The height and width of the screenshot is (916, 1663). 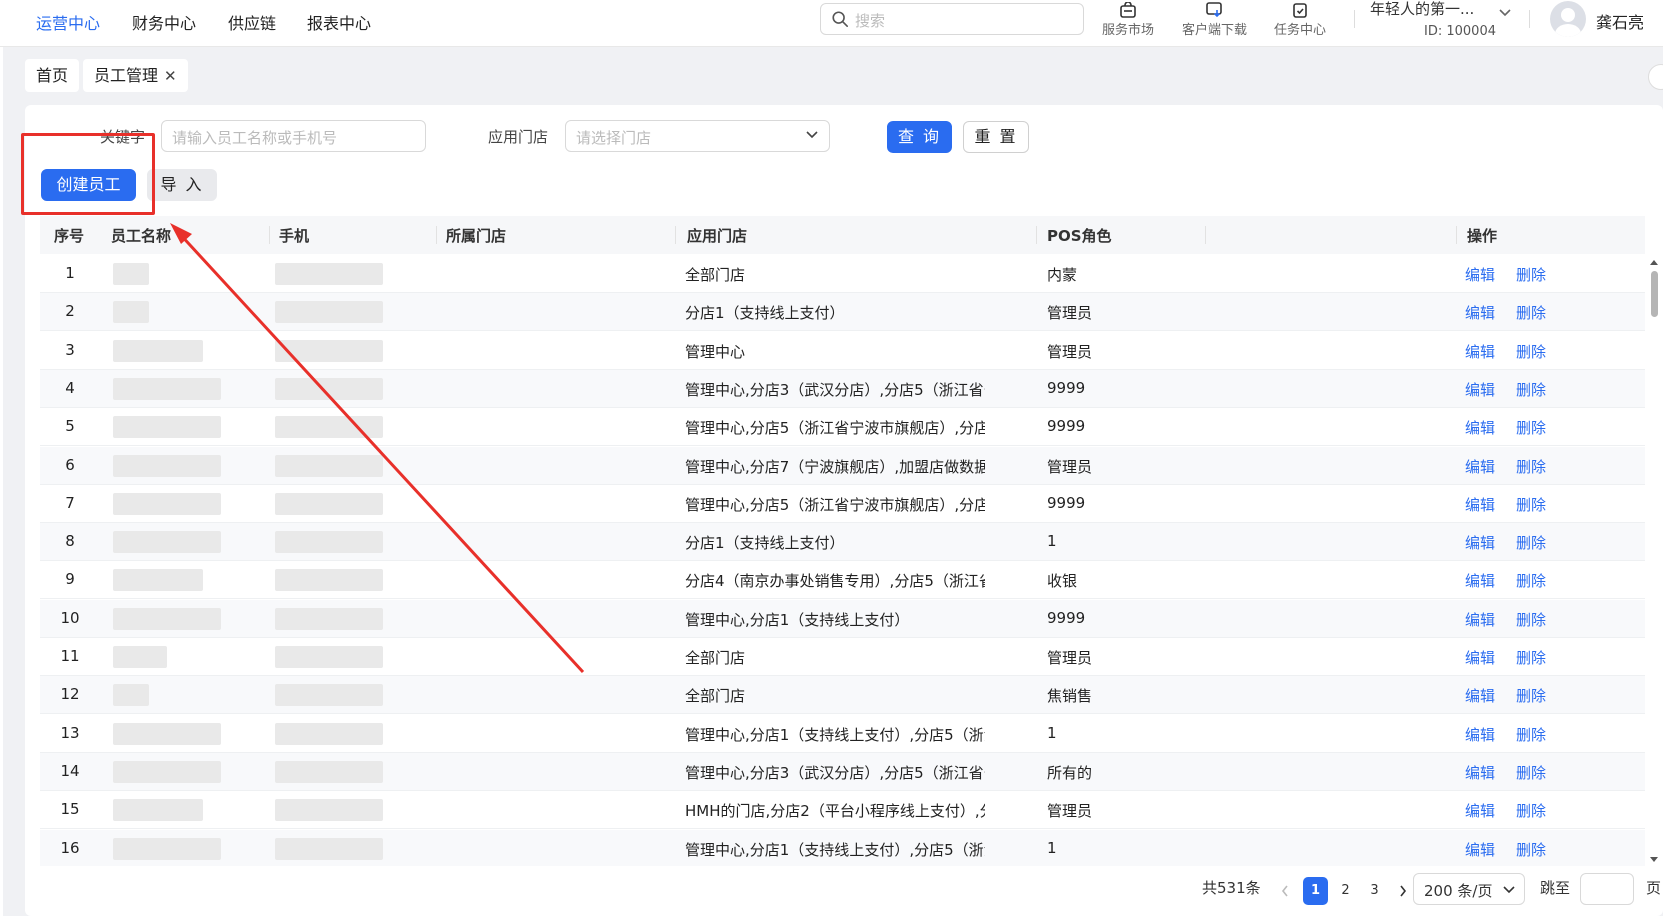 What do you see at coordinates (1052, 847) in the screenshot?
I see `pos-role-cell: 1` at bounding box center [1052, 847].